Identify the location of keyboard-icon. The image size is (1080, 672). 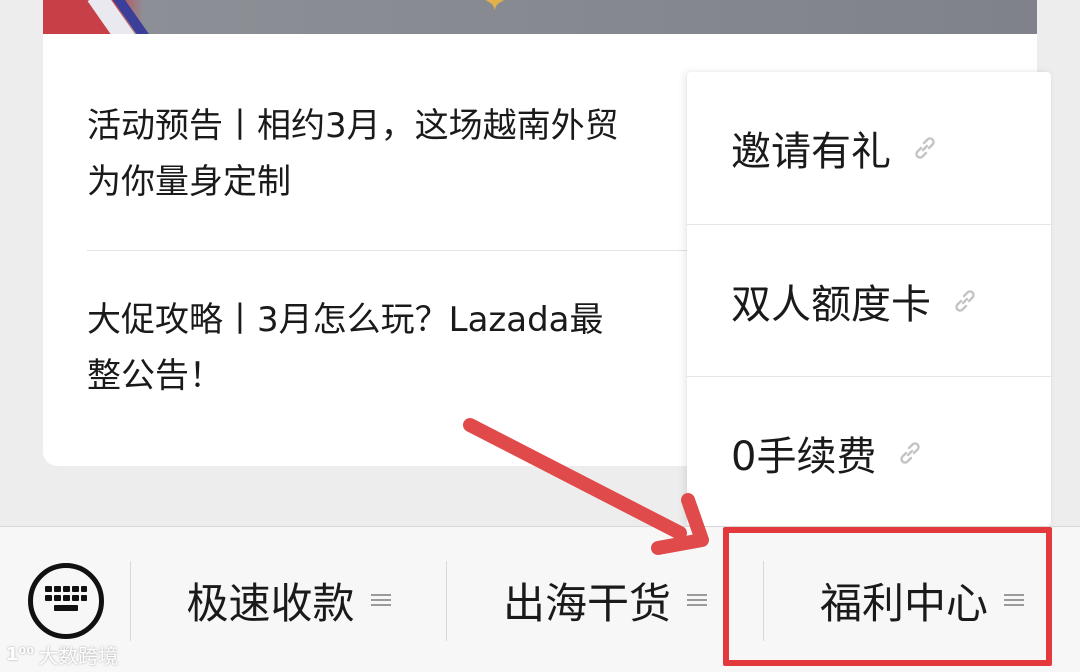
(66, 601).